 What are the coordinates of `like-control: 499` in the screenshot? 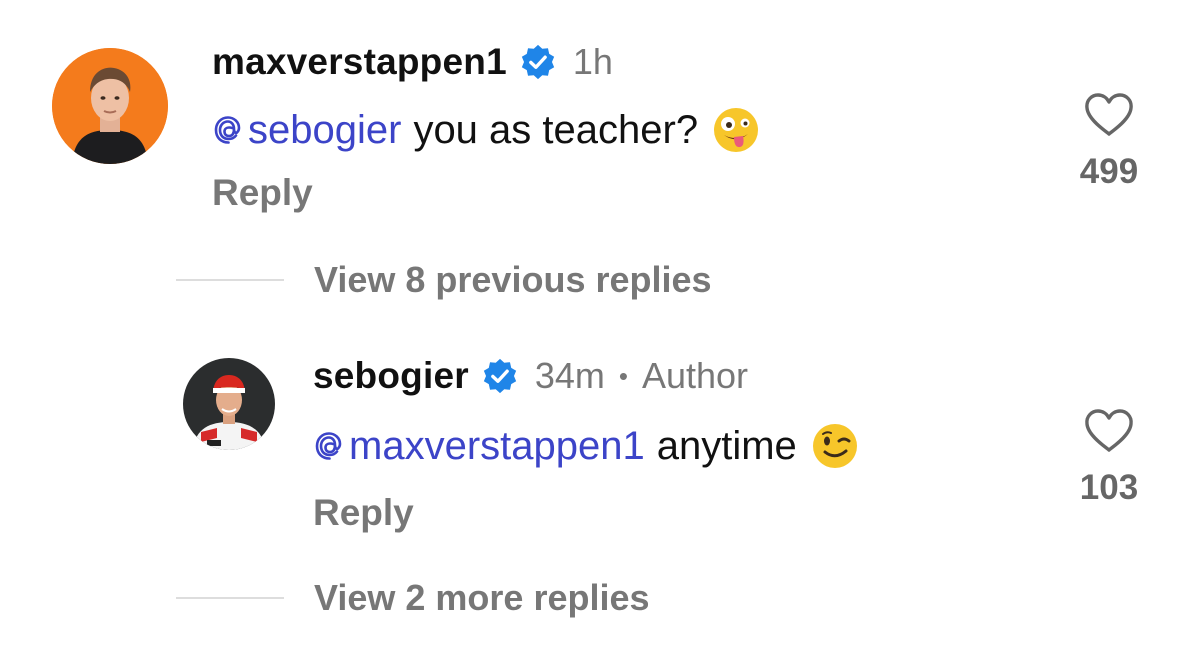 It's located at (1109, 142).